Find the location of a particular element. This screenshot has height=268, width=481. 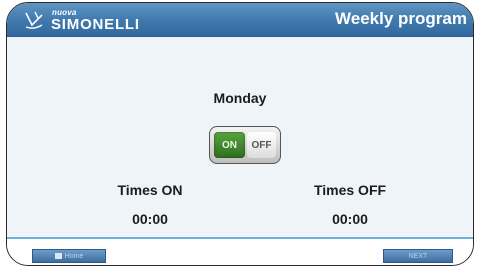

home-button-label: Home is located at coordinates (74, 256).